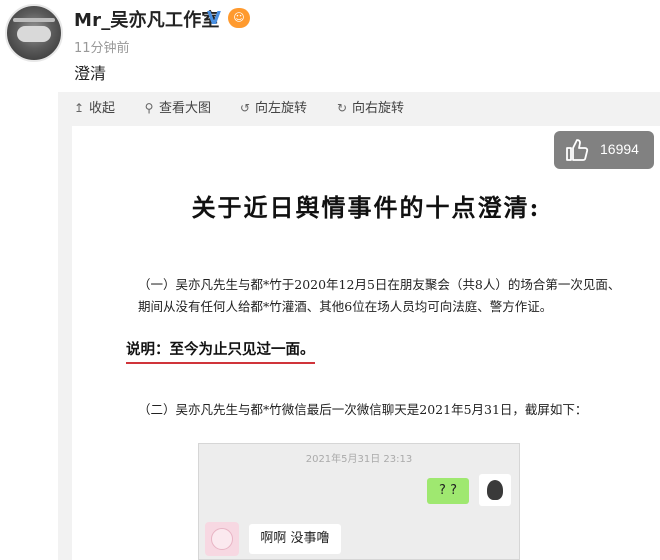 Image resolution: width=660 pixels, height=560 pixels. What do you see at coordinates (281, 108) in the screenshot?
I see `rotate-left-label: 向左旋转` at bounding box center [281, 108].